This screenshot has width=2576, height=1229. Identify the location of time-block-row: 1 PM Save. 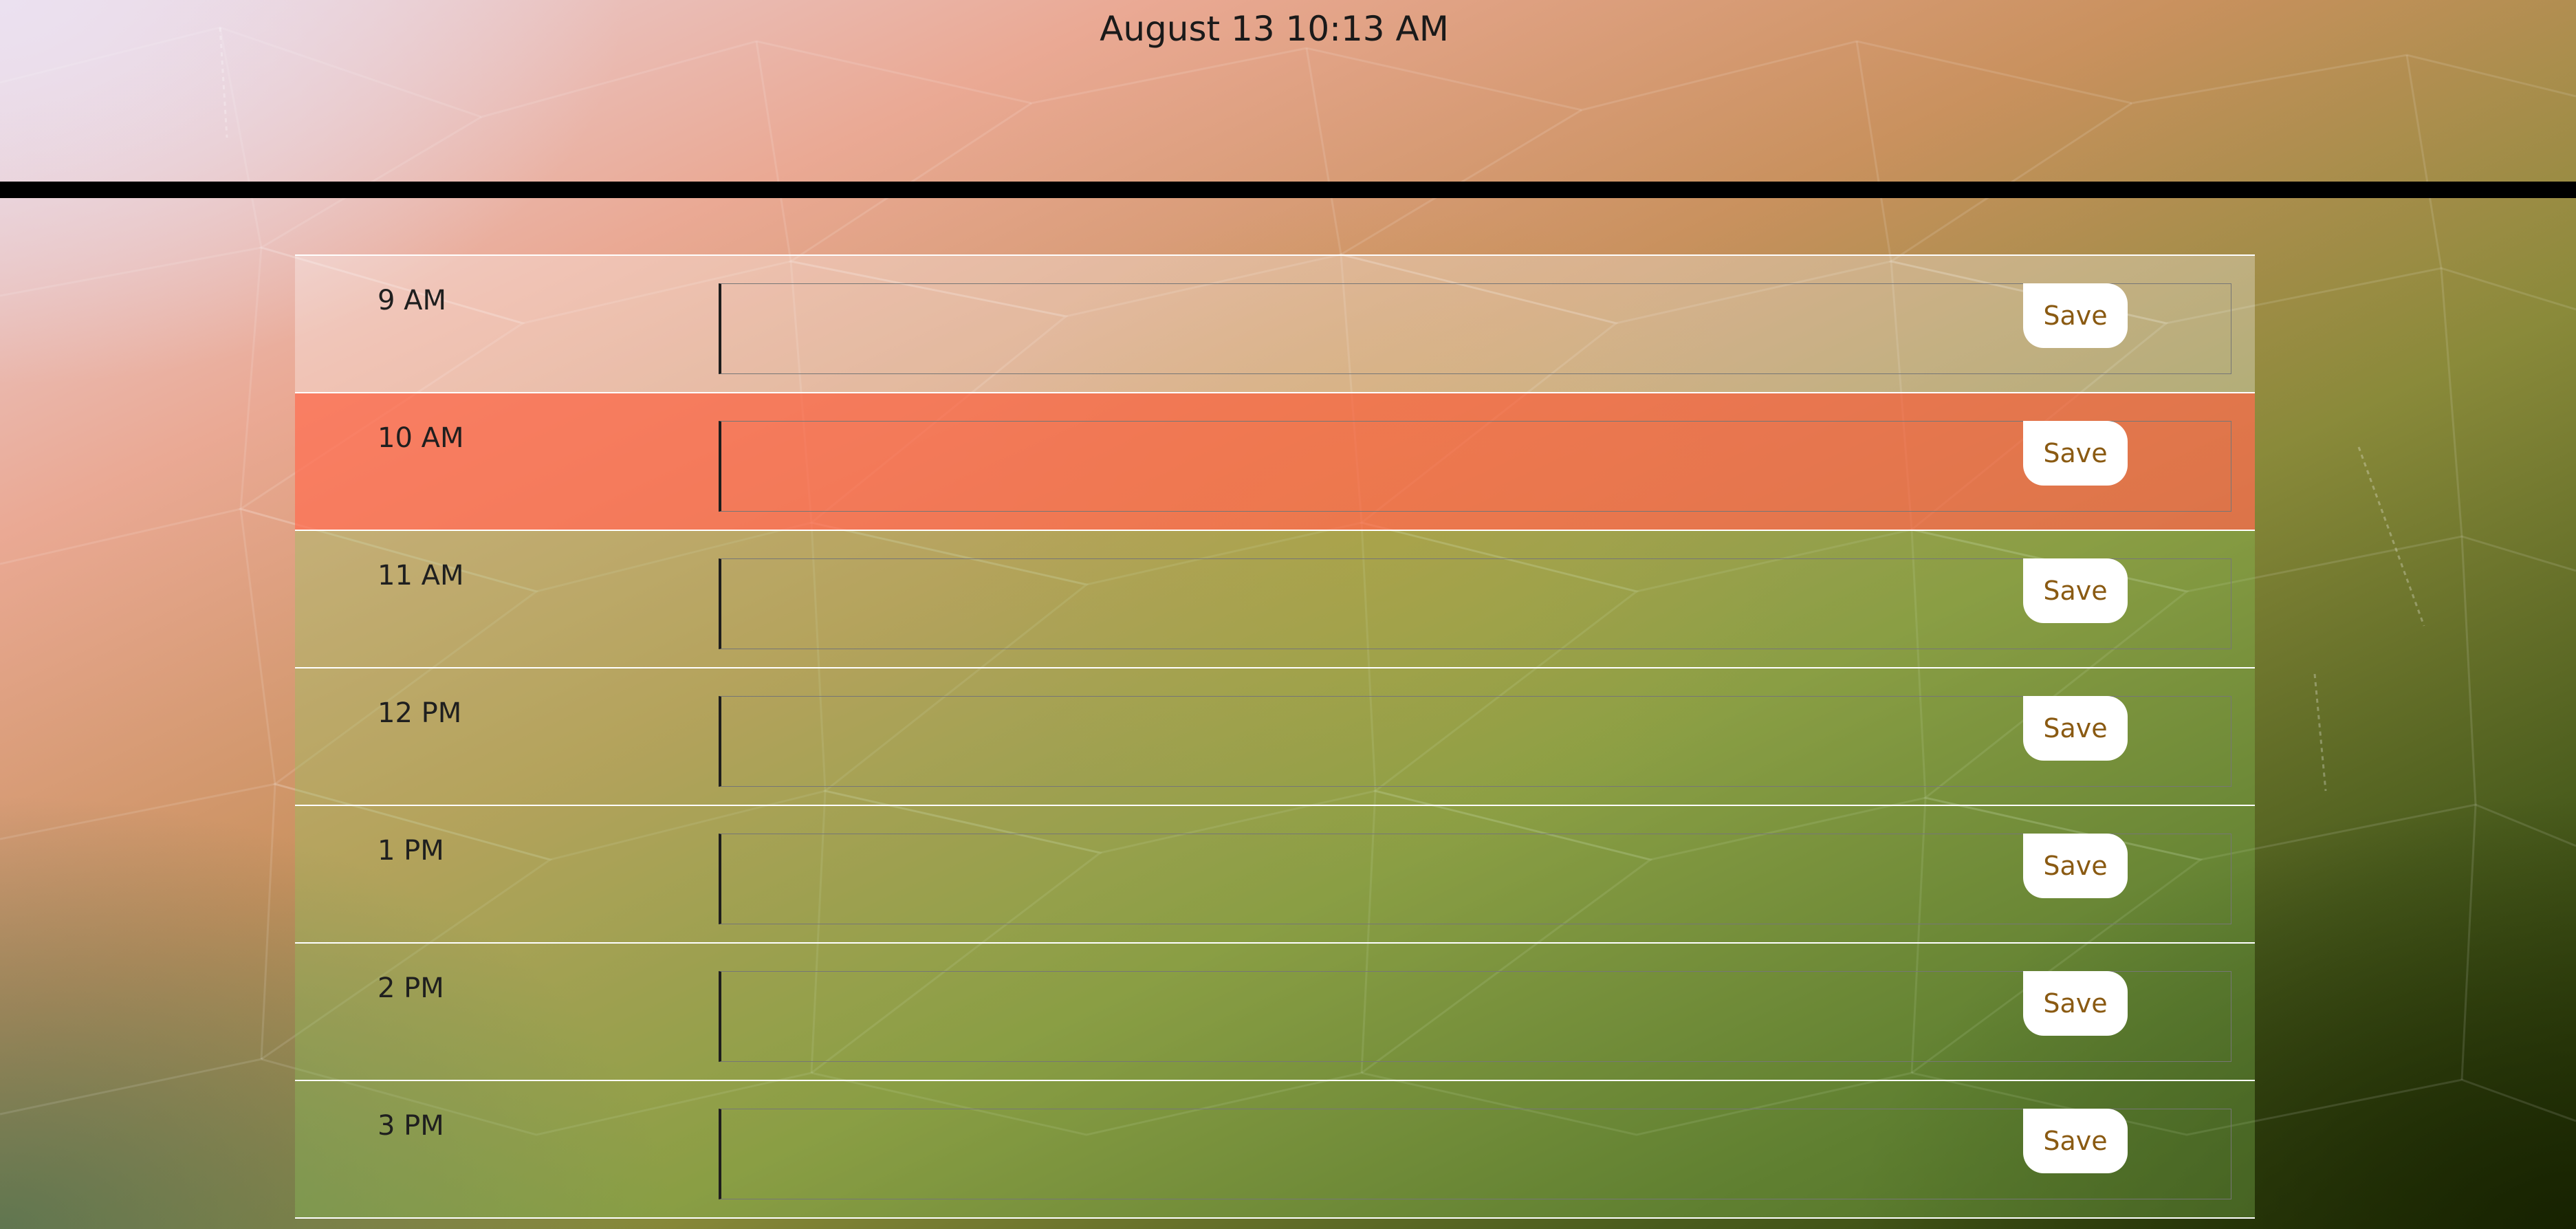
(1275, 873).